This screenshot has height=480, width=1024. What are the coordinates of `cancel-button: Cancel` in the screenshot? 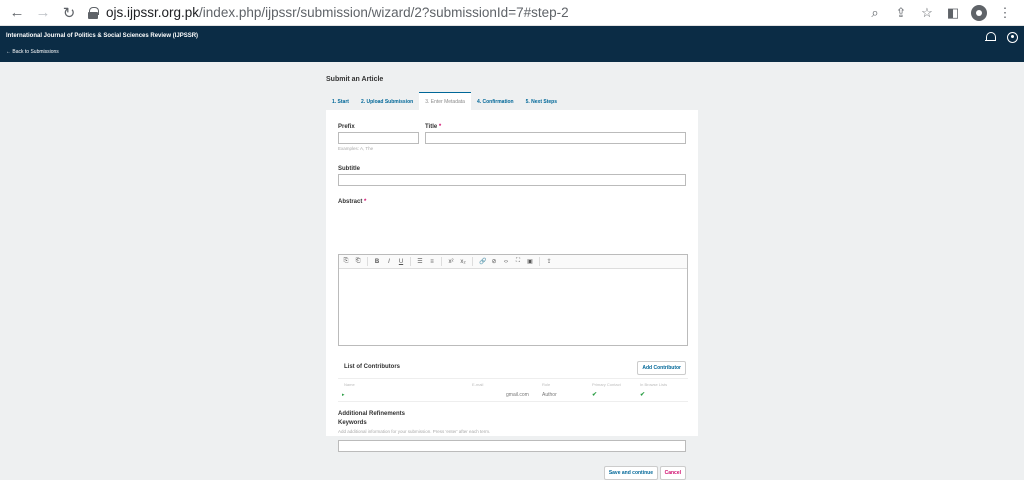 It's located at (672, 473).